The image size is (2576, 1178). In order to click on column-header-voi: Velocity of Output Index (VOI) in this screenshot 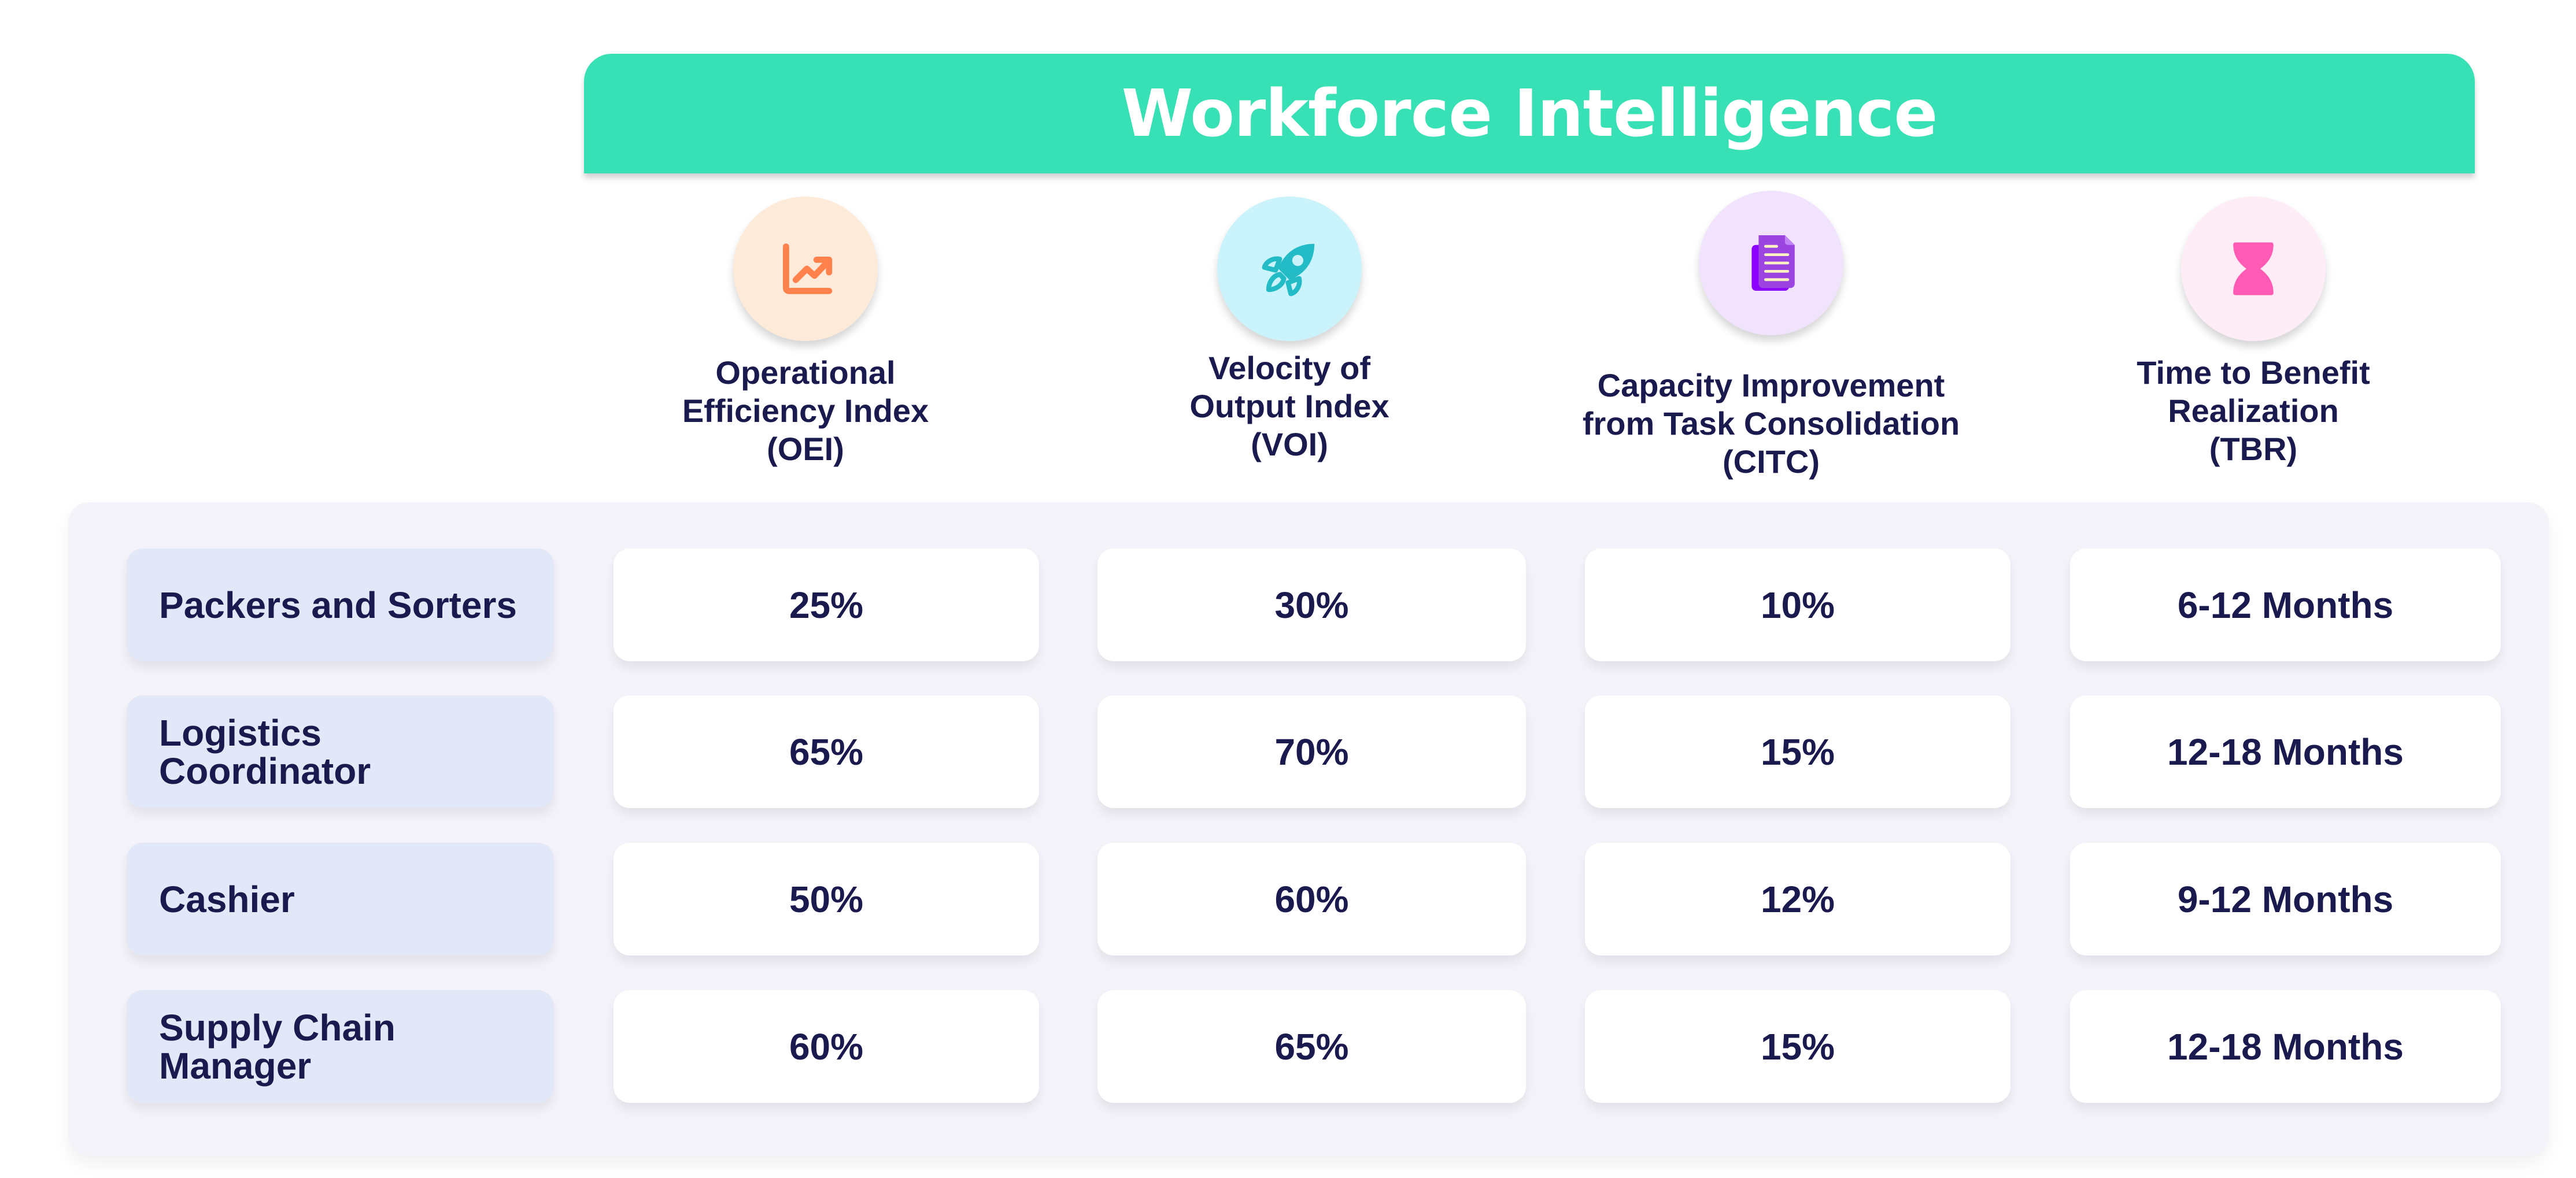, I will do `click(1289, 406)`.